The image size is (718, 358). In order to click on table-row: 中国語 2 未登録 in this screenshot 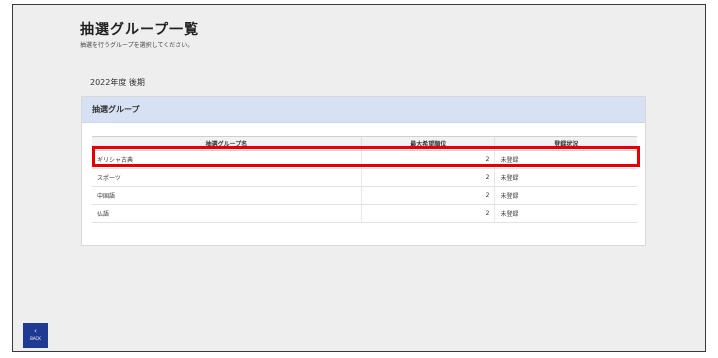, I will do `click(364, 195)`.